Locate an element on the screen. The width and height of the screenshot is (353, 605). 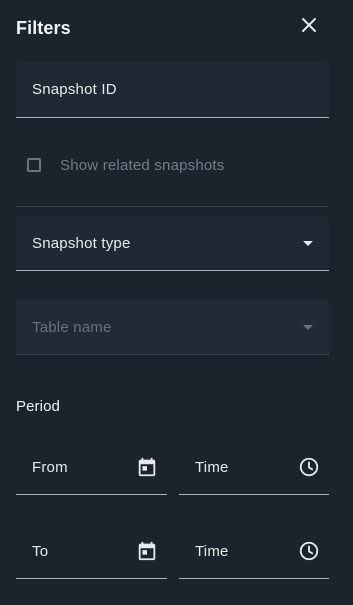
snapshot-type-label: Snapshot type is located at coordinates (81, 243).